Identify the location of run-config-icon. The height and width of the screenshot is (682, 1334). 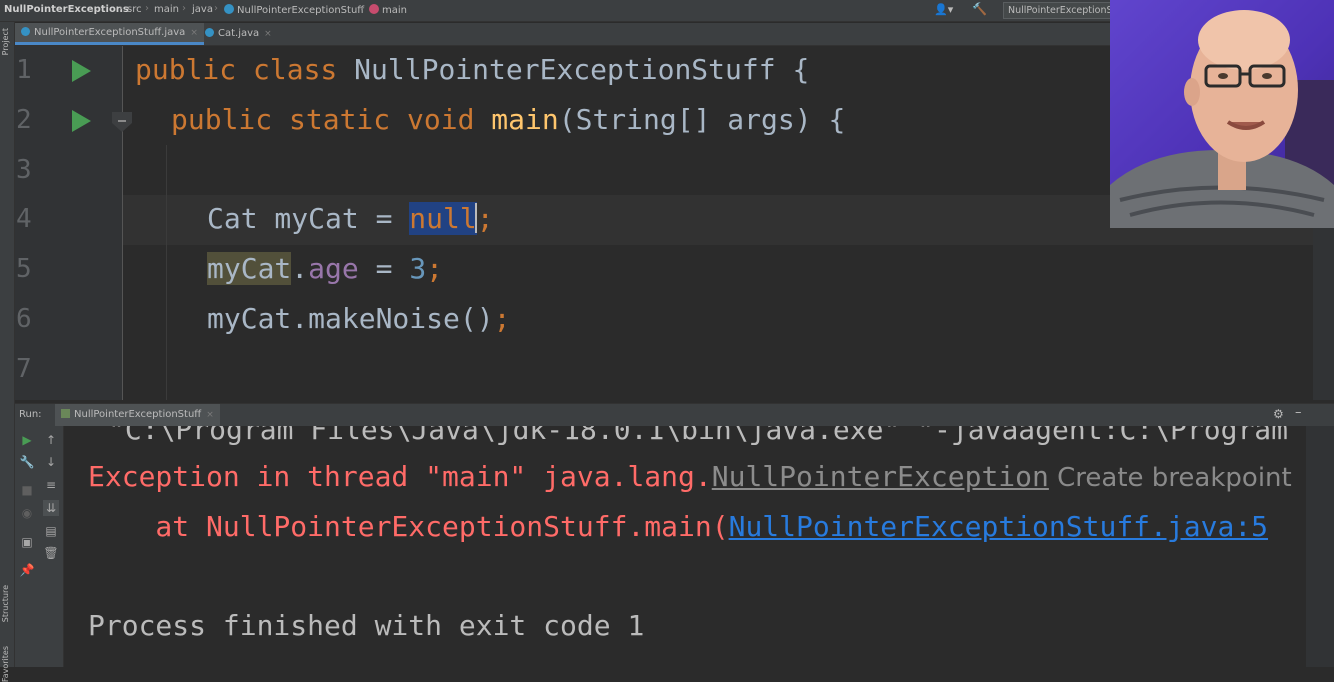
(65, 413).